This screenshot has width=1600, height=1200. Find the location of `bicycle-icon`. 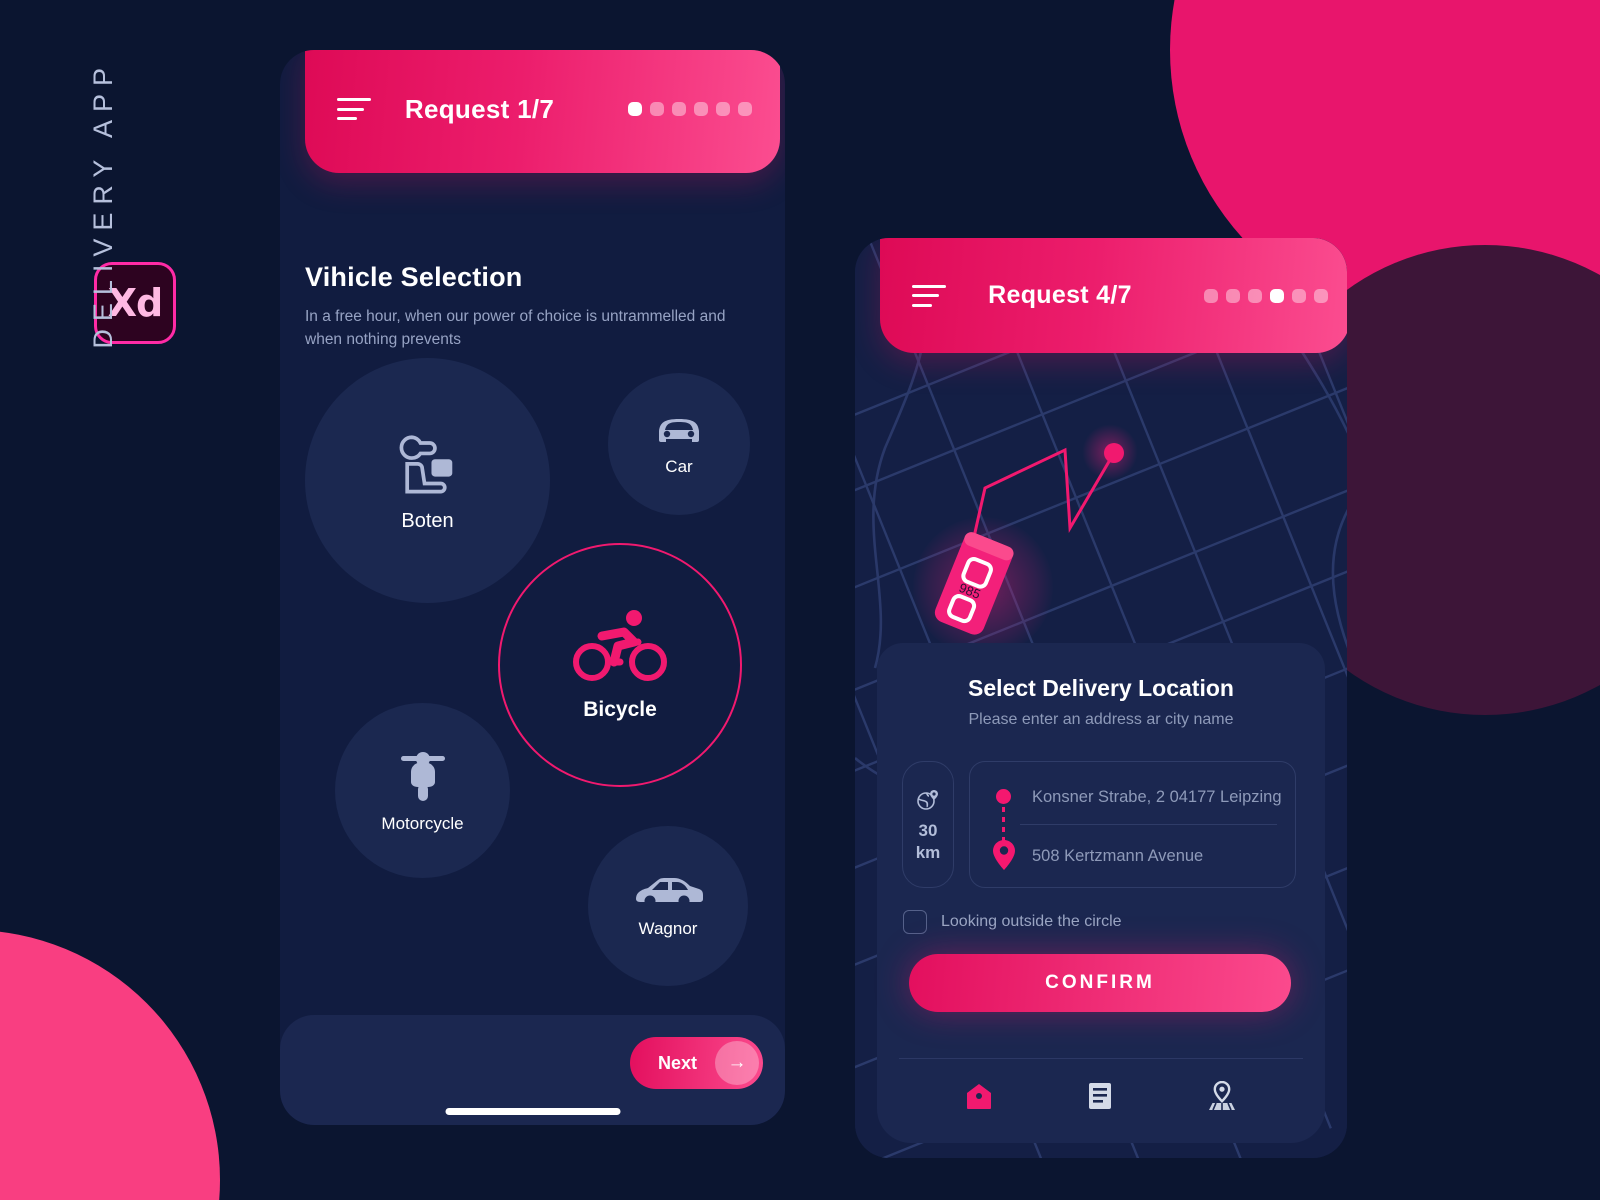

bicycle-icon is located at coordinates (620, 646).